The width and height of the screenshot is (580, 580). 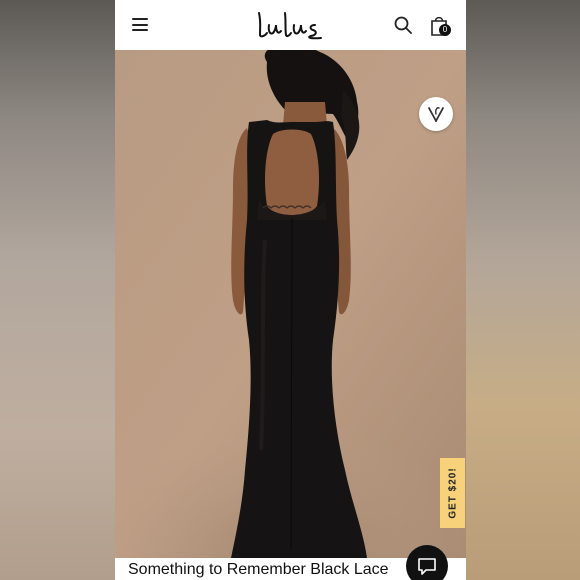 I want to click on promo-label: GET $20!, so click(x=452, y=493).